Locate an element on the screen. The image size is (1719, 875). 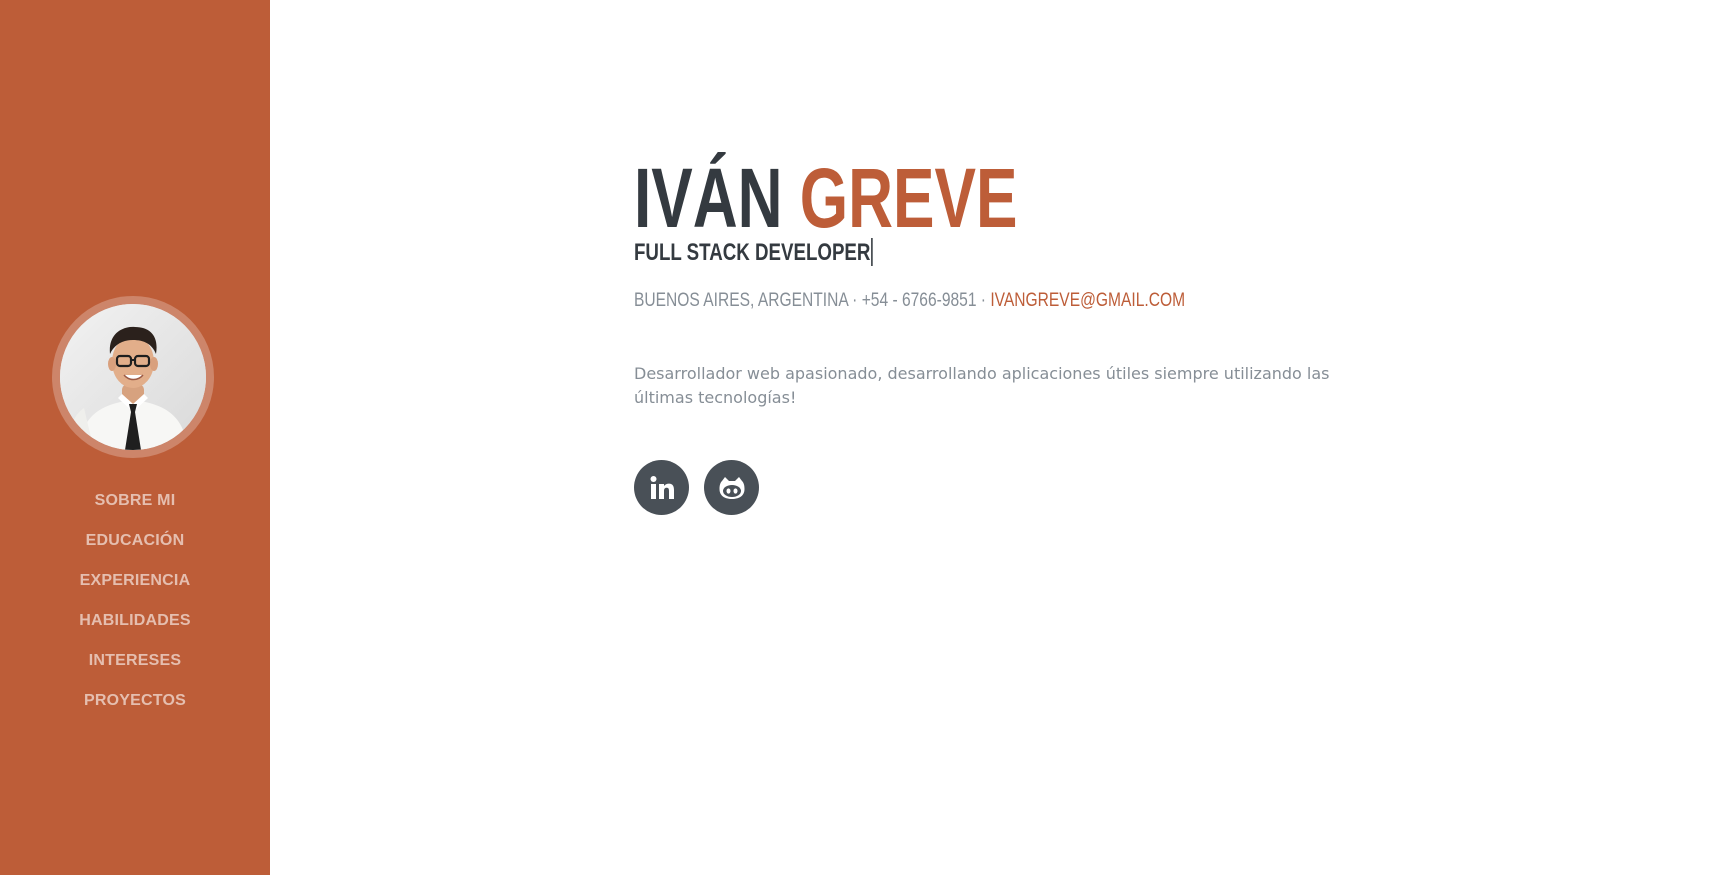
nav-link-educacion: EDUCACIÓN is located at coordinates (135, 541).